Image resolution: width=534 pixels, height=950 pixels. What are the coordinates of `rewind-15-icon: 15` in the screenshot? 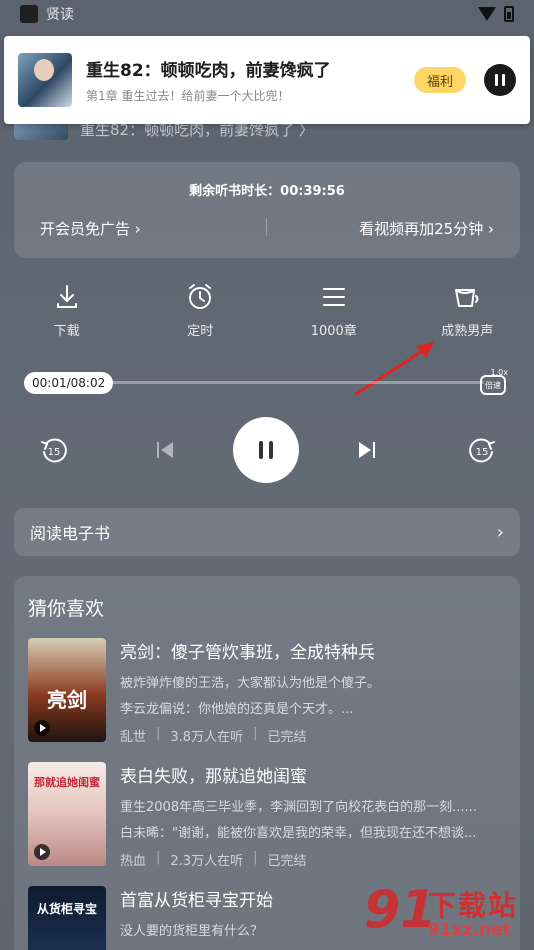 It's located at (54, 450).